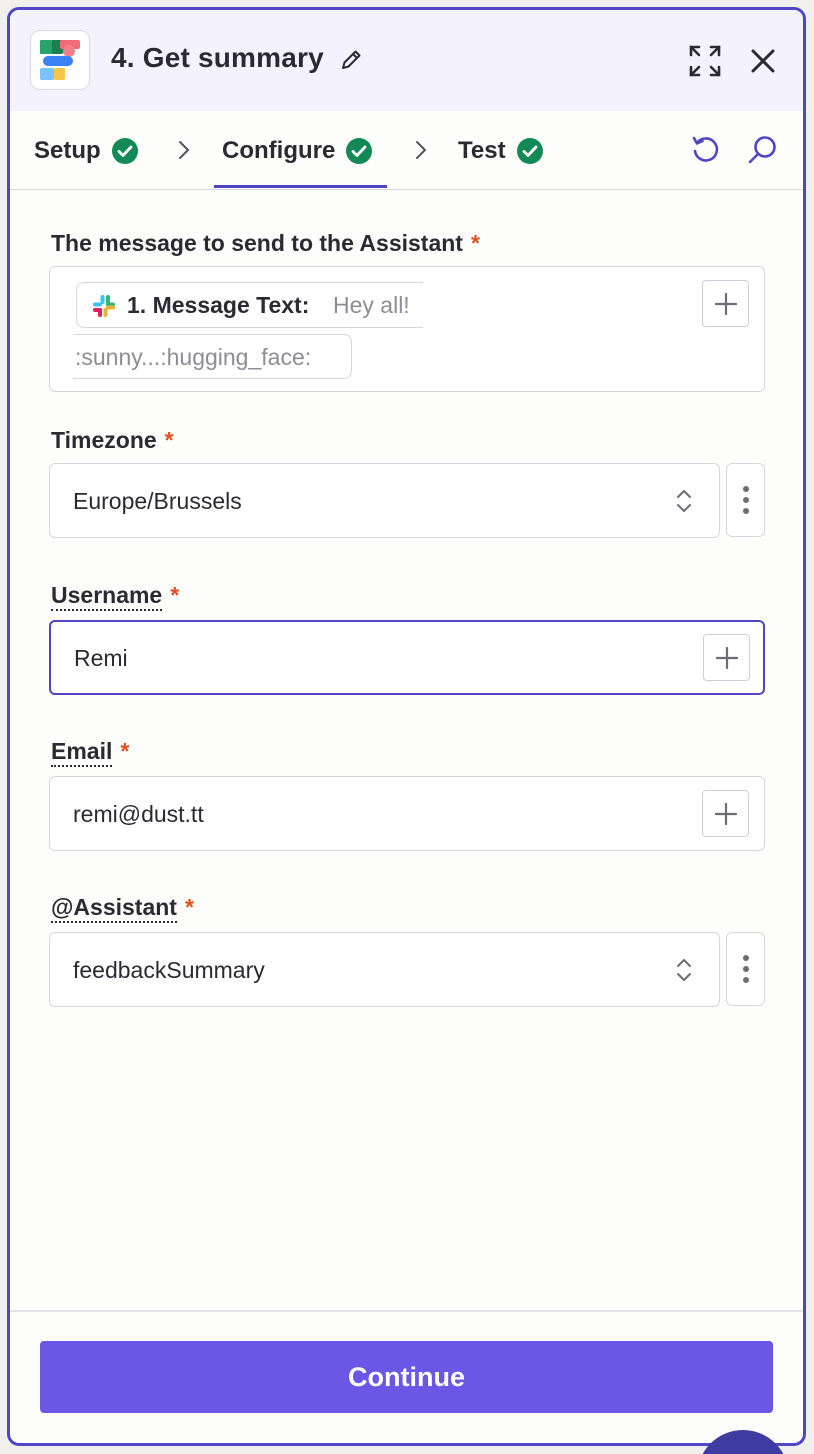  What do you see at coordinates (67, 150) in the screenshot?
I see `tab-setup-label: Setup` at bounding box center [67, 150].